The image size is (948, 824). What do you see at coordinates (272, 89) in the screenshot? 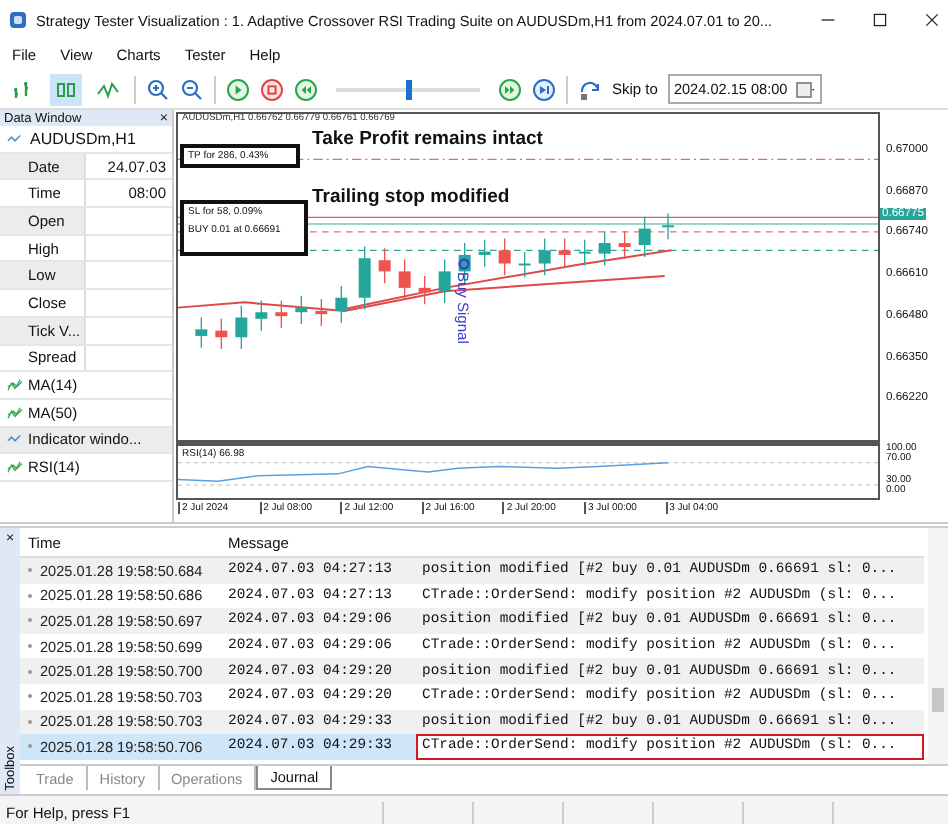
I see `stop-icon` at bounding box center [272, 89].